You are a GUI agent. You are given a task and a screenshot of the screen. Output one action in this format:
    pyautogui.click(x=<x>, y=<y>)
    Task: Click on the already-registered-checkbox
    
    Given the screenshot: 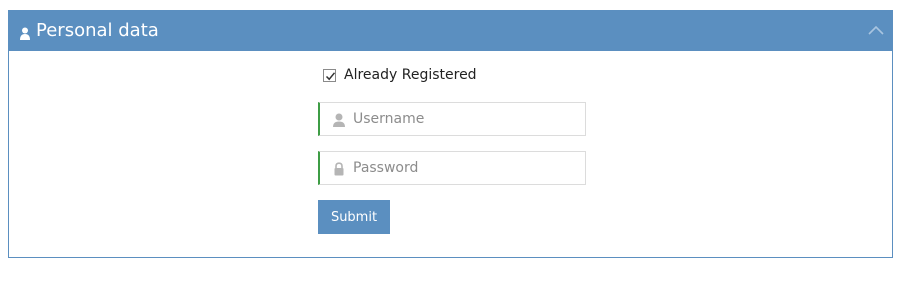 What is the action you would take?
    pyautogui.click(x=329, y=75)
    